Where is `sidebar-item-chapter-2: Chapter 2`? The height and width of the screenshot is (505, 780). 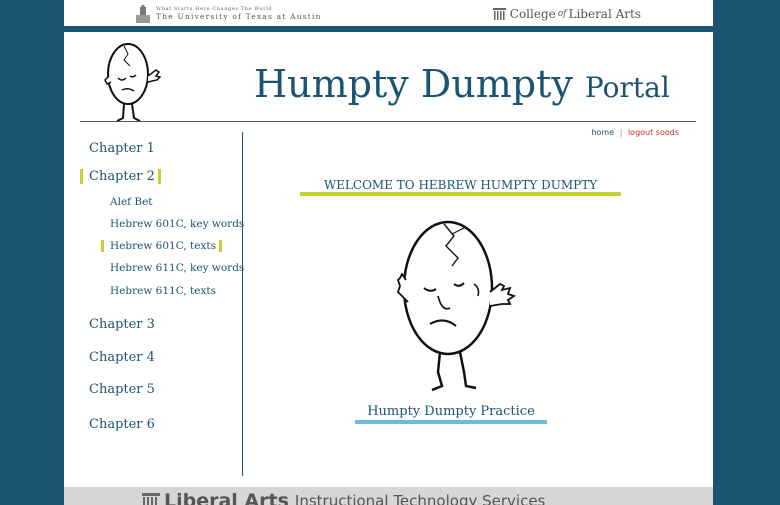 sidebar-item-chapter-2: Chapter 2 is located at coordinates (120, 176).